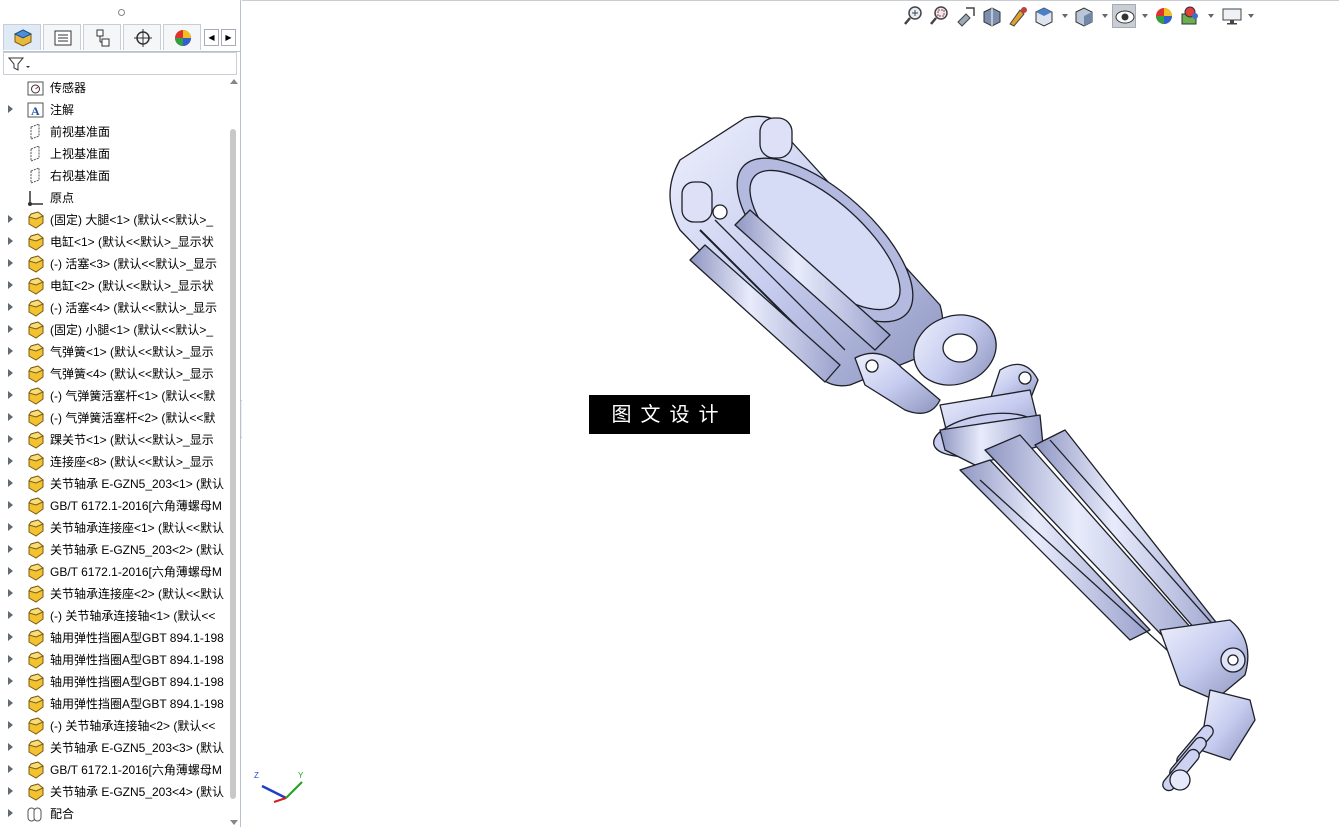 This screenshot has height=827, width=1339. What do you see at coordinates (142, 37) in the screenshot?
I see `tab-dimxpert` at bounding box center [142, 37].